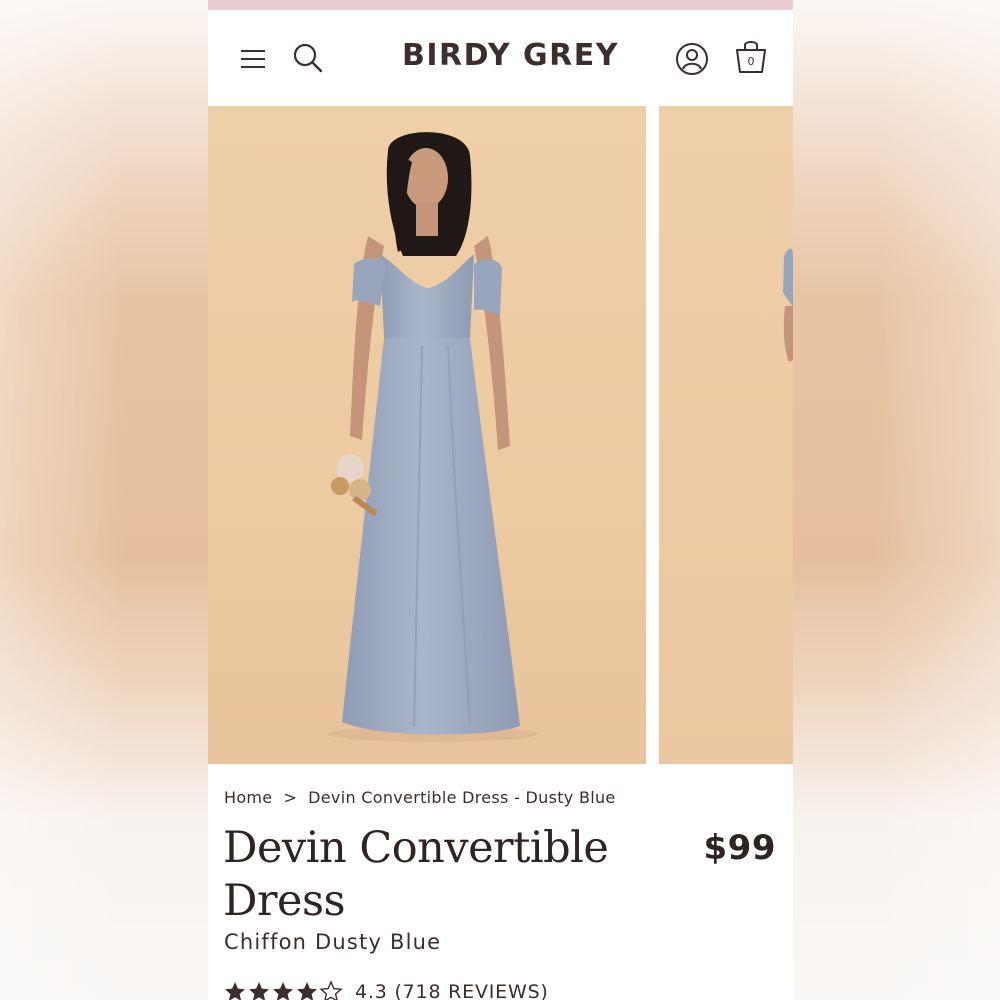 This screenshot has width=1000, height=1000. Describe the element at coordinates (500, 5) in the screenshot. I see `promo-bar` at that location.